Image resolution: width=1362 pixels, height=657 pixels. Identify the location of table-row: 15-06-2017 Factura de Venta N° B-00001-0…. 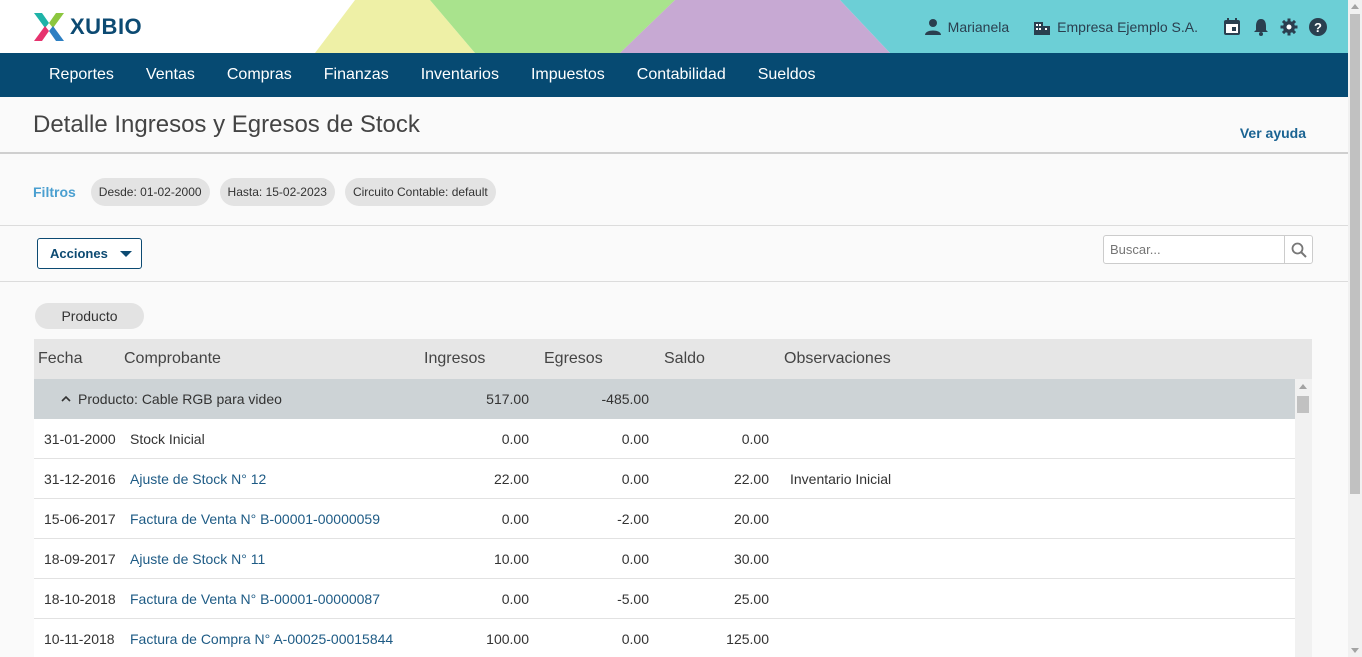
(664, 519).